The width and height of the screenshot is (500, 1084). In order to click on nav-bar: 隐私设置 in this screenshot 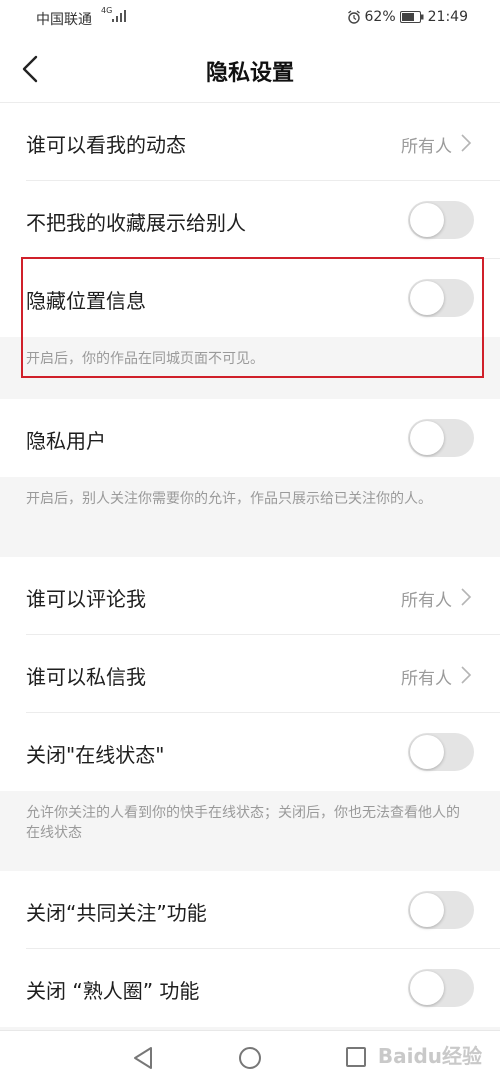, I will do `click(250, 69)`.